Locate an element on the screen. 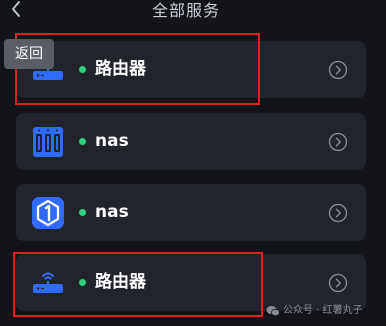 Image resolution: width=386 pixels, height=326 pixels. header-bar: 全部服务 is located at coordinates (193, 13).